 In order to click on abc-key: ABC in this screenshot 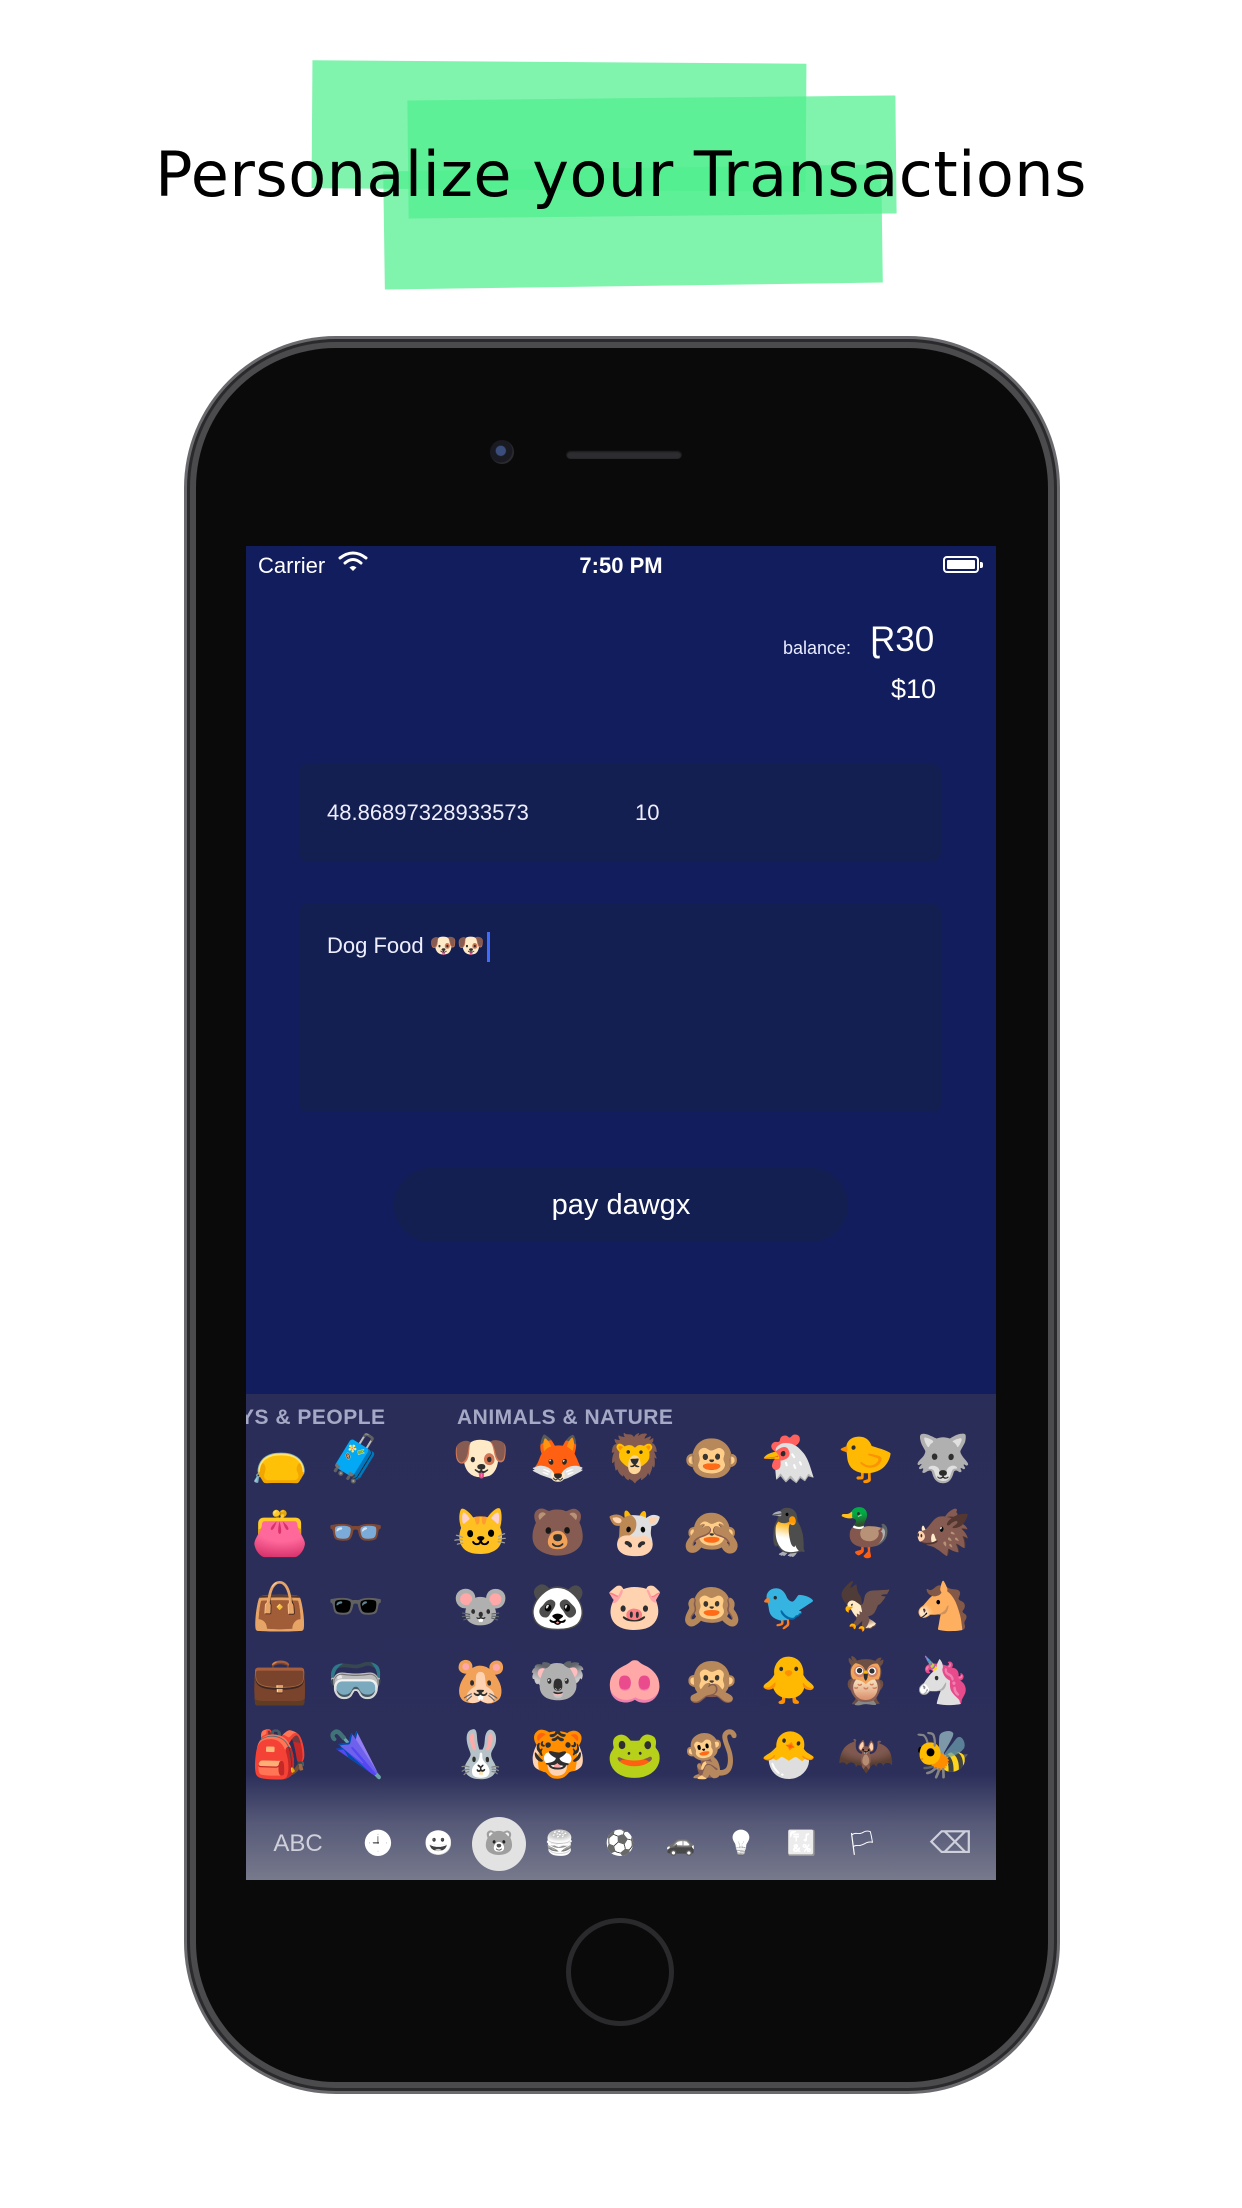, I will do `click(298, 1844)`.